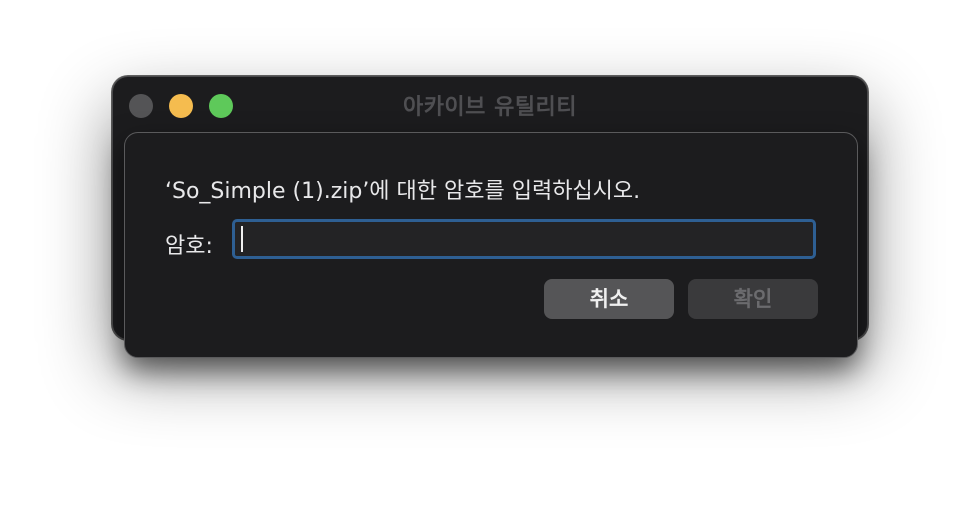 Image resolution: width=980 pixels, height=506 pixels. I want to click on cancel-button: 취소, so click(609, 299).